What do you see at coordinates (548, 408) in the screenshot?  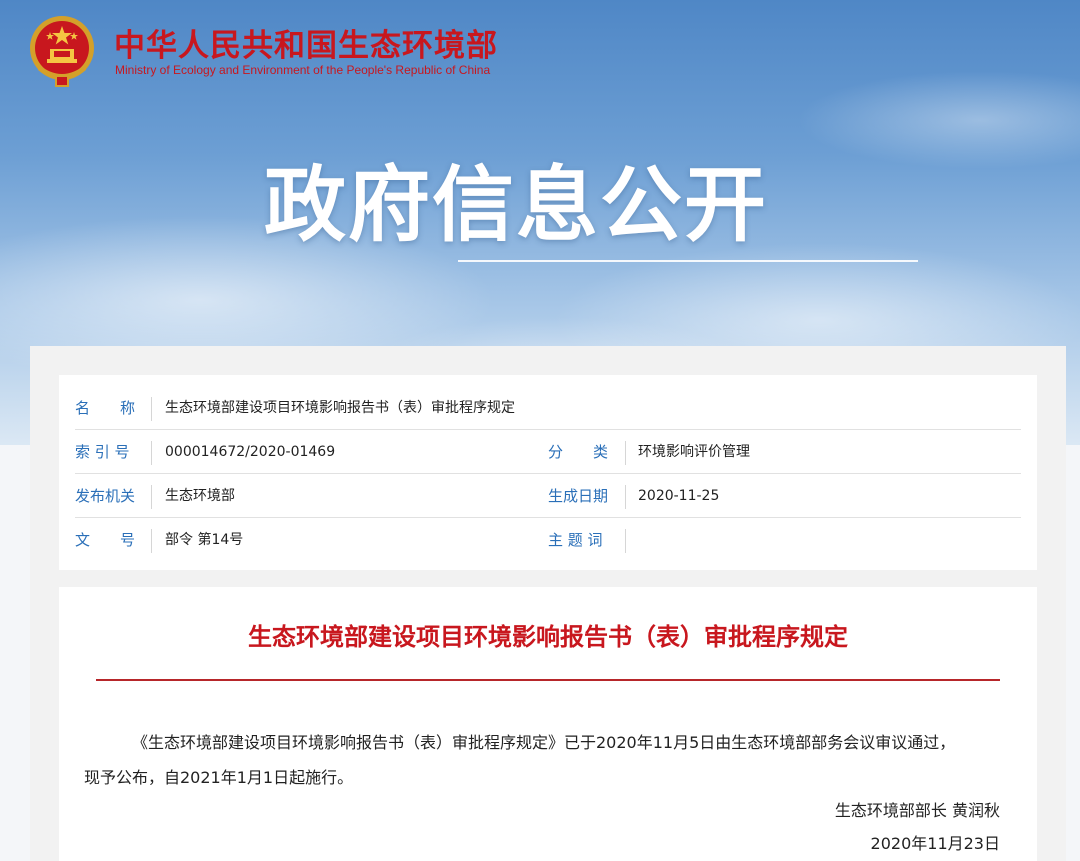 I see `info-row-name: 名 称 生态环境部建设项目环境影响报告书（表）审批程序规定` at bounding box center [548, 408].